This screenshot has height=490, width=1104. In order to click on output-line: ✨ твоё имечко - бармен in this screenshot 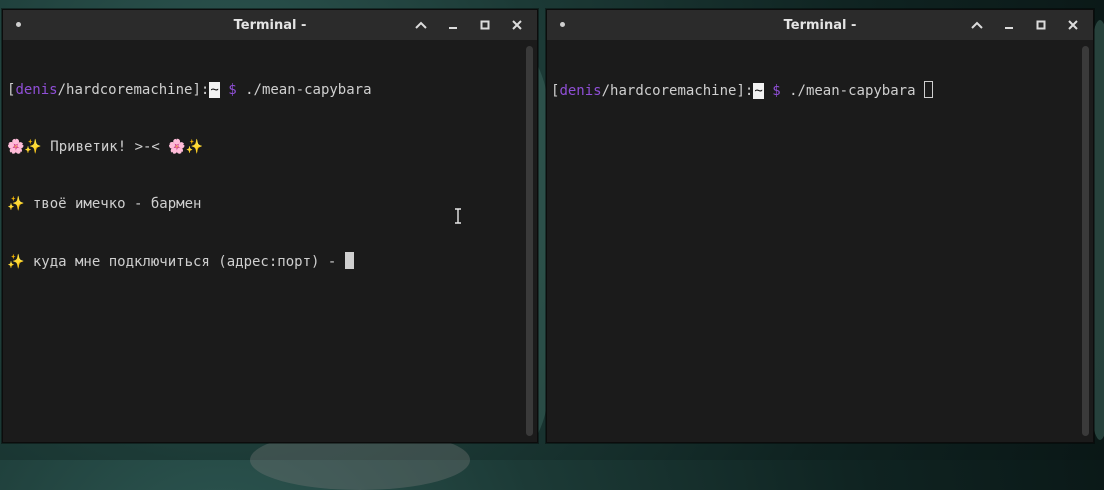, I will do `click(104, 204)`.